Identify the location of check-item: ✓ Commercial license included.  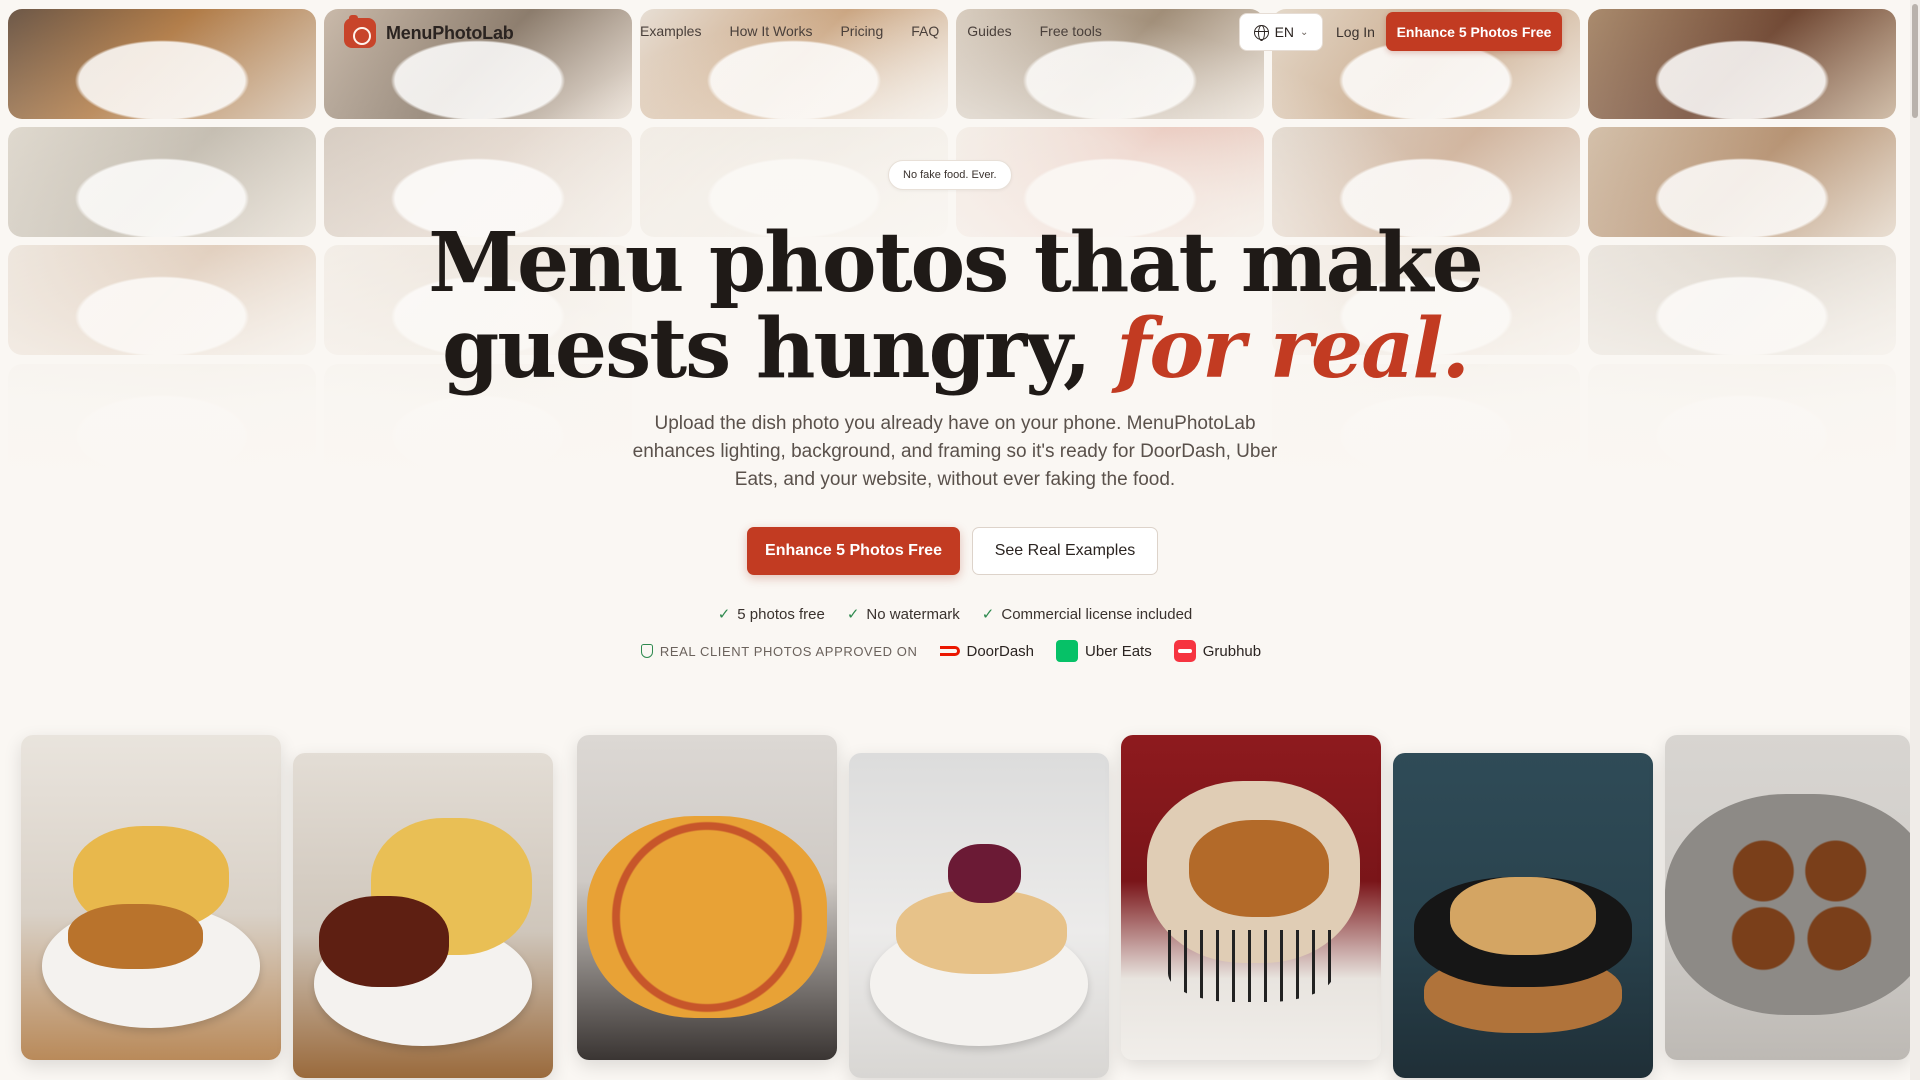
(1087, 614).